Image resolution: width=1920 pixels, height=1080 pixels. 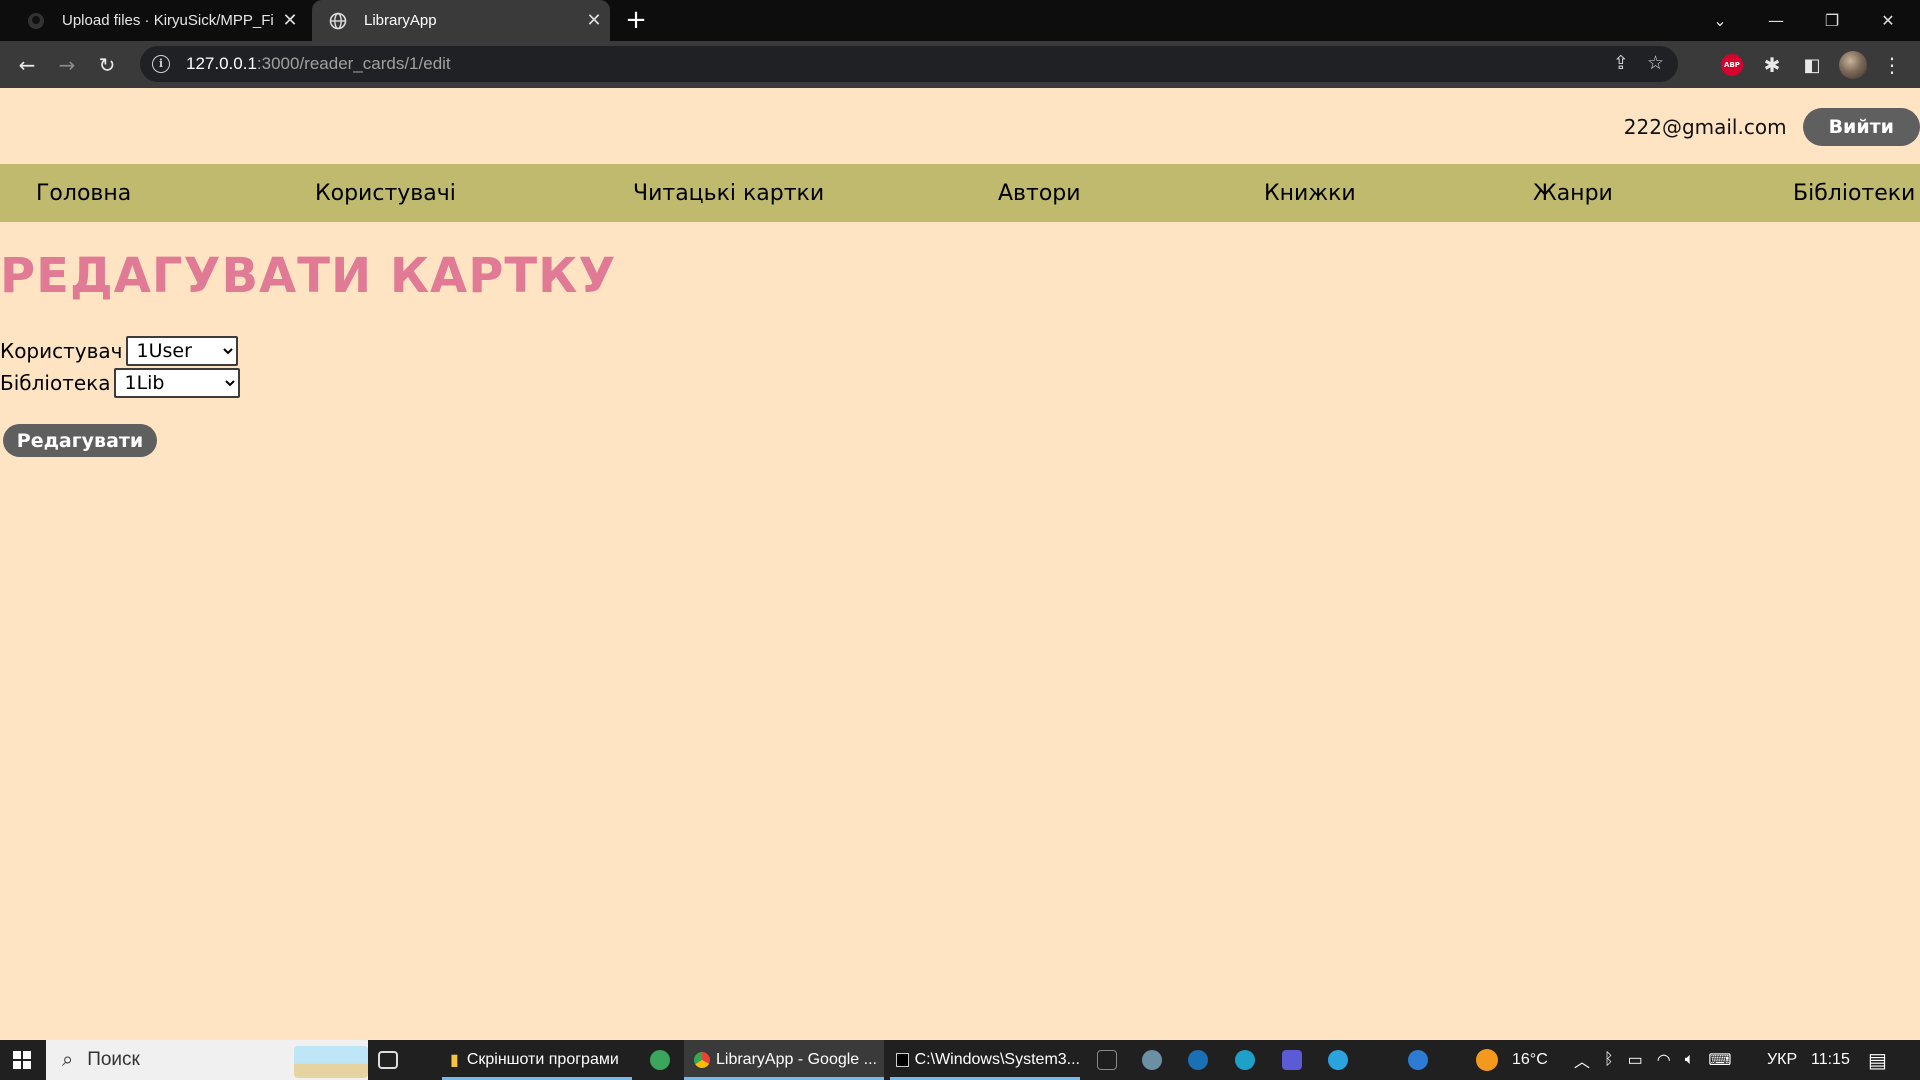 What do you see at coordinates (1338, 1060) in the screenshot?
I see `telegram-icon` at bounding box center [1338, 1060].